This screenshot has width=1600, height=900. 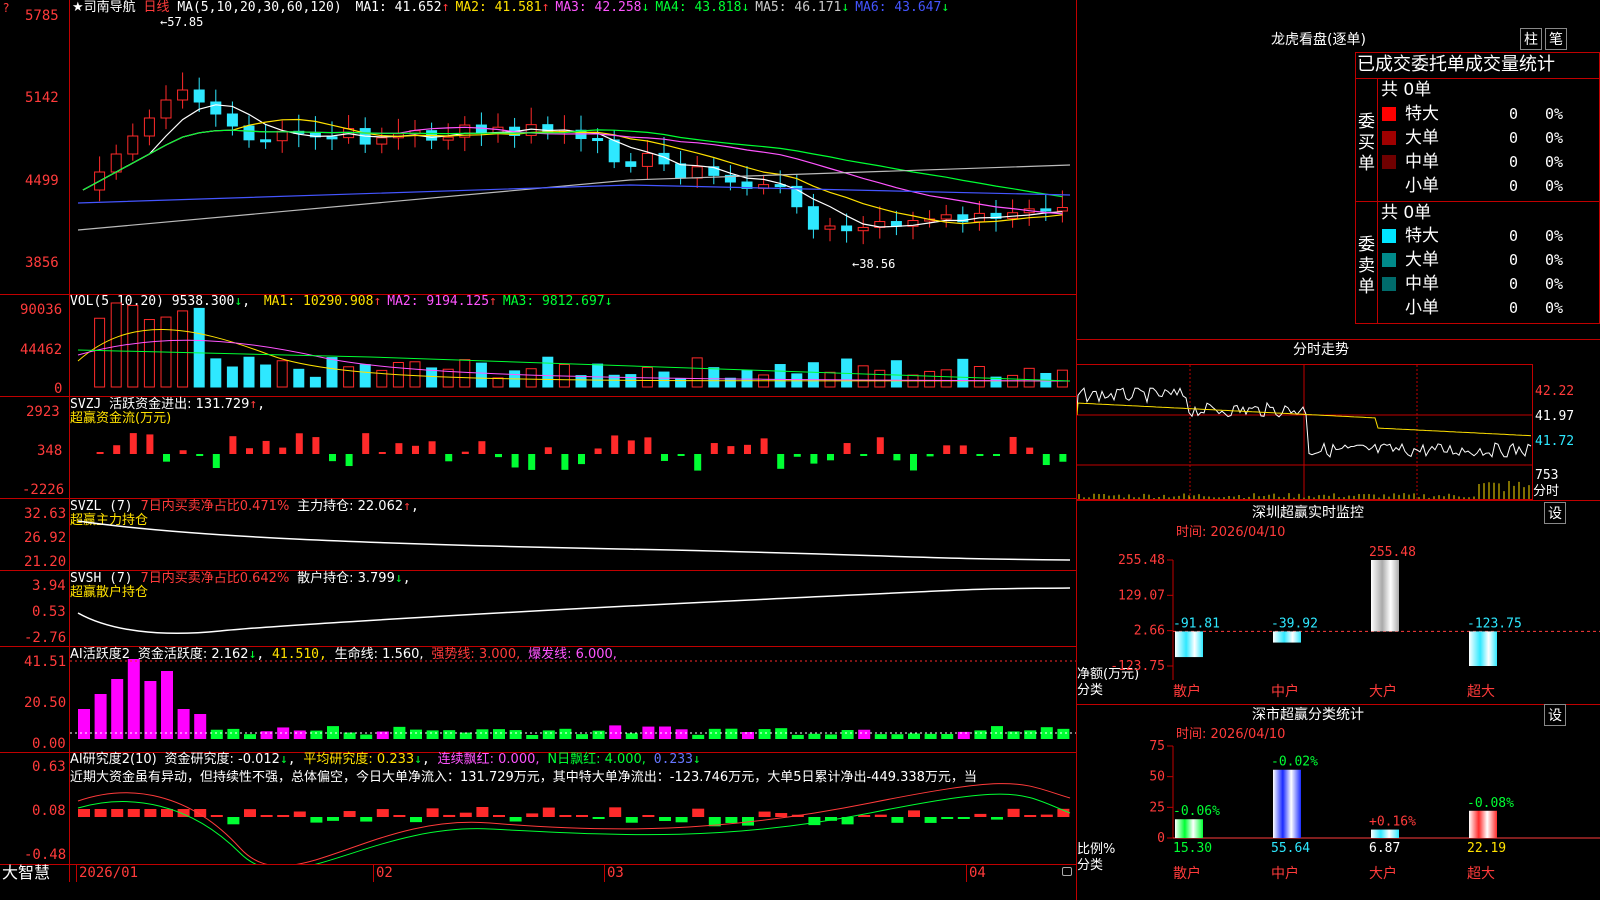 I want to click on bar-mode-button: 柱, so click(x=1531, y=39).